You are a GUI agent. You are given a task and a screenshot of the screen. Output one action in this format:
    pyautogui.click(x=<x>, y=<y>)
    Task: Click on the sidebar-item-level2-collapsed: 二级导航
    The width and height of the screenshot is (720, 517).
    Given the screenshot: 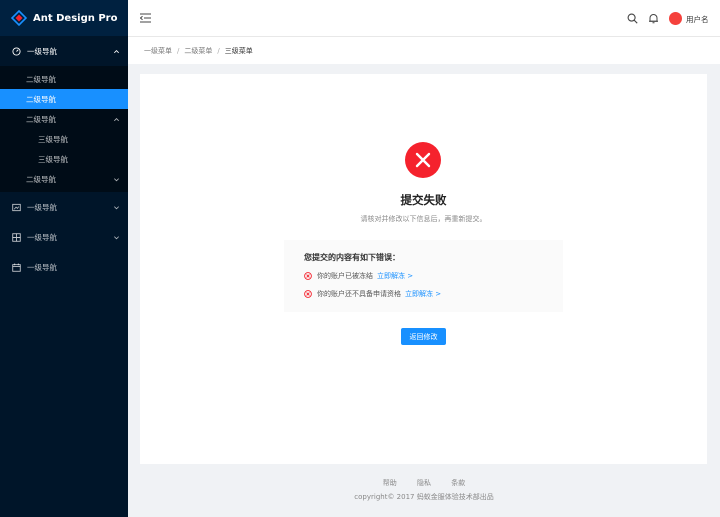 What is the action you would take?
    pyautogui.click(x=64, y=179)
    